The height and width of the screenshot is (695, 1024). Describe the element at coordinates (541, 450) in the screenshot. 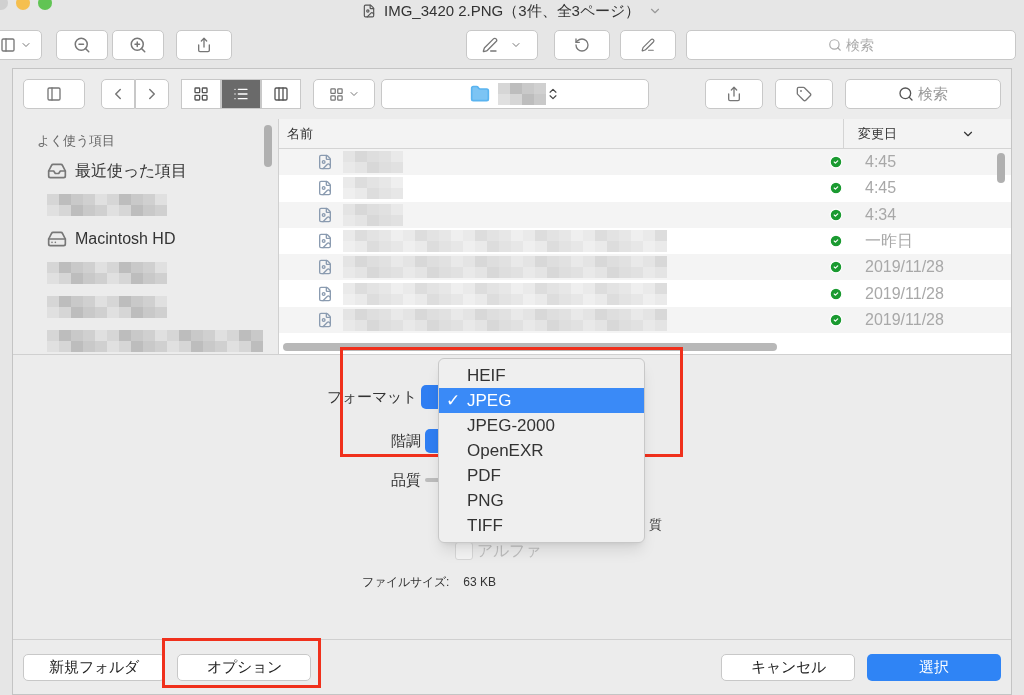

I see `format-menu-item: OpenEXR` at that location.